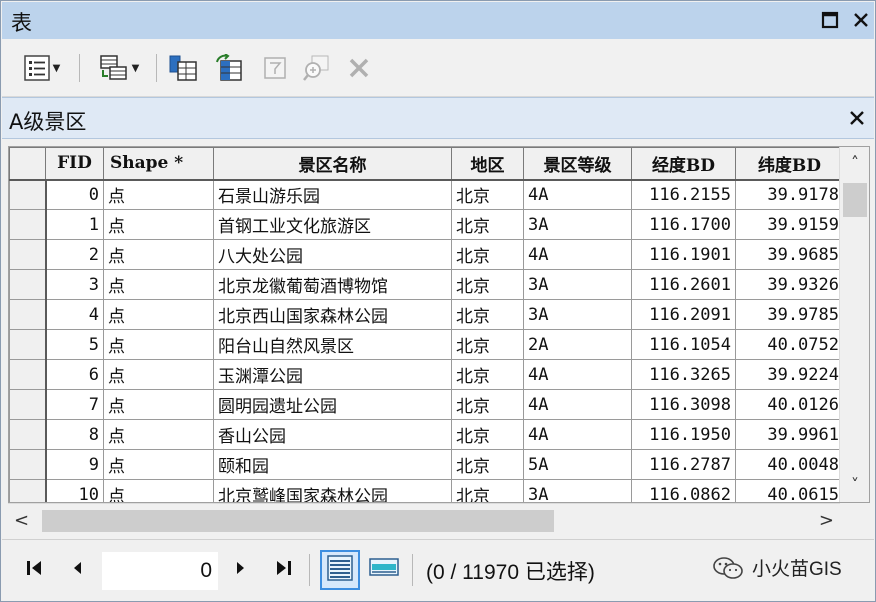 Image resolution: width=876 pixels, height=602 pixels. Describe the element at coordinates (683, 344) in the screenshot. I see `cell-longitude: 116.1054` at that location.